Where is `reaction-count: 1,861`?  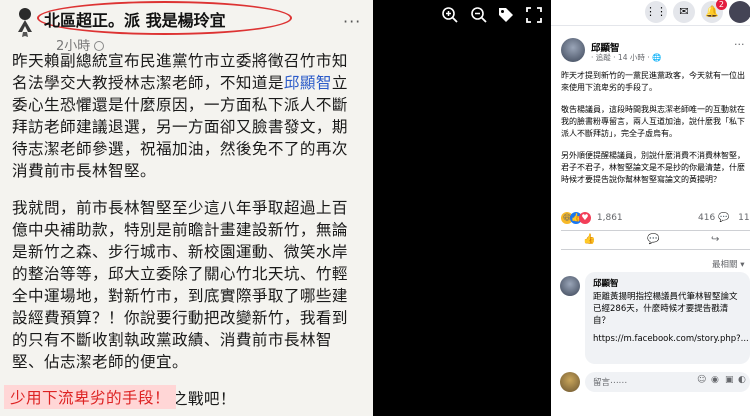
reaction-count: 1,861 is located at coordinates (609, 218).